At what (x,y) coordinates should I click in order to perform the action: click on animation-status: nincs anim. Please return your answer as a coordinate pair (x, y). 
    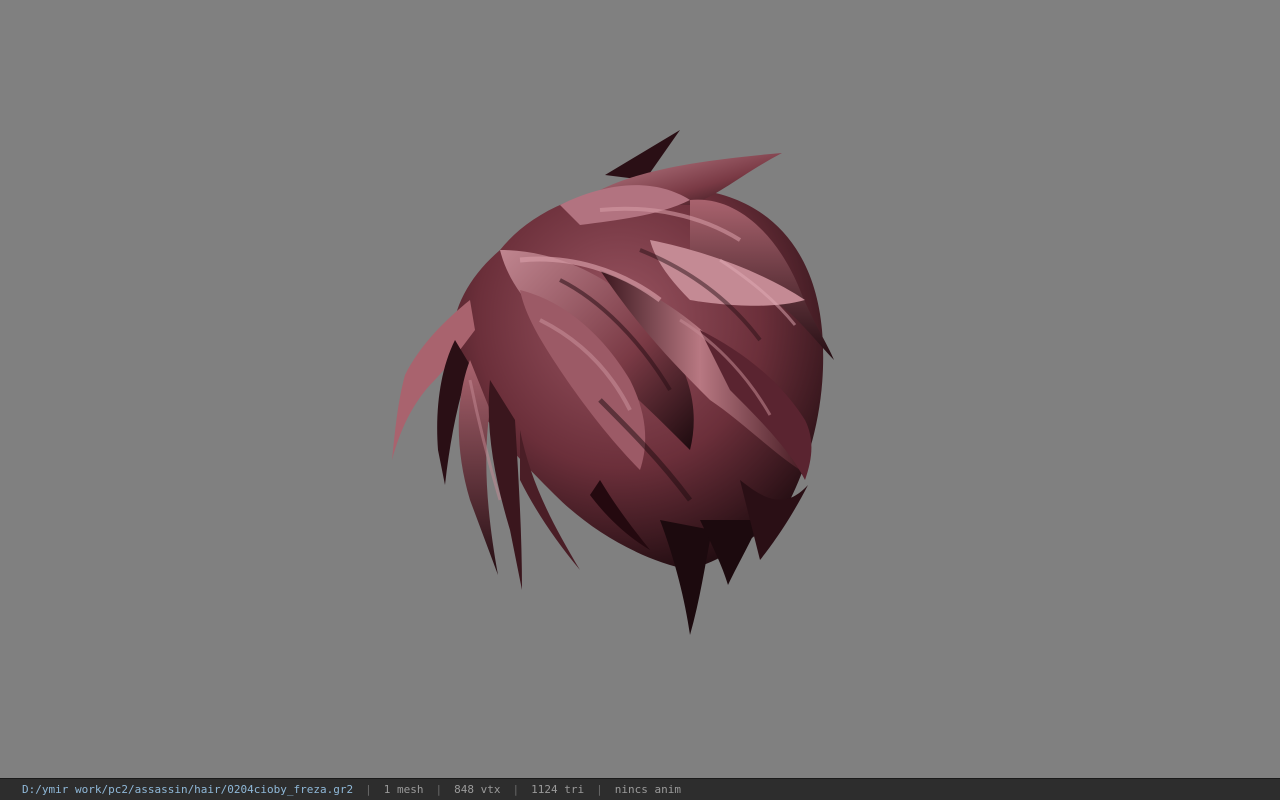
    Looking at the image, I should click on (647, 789).